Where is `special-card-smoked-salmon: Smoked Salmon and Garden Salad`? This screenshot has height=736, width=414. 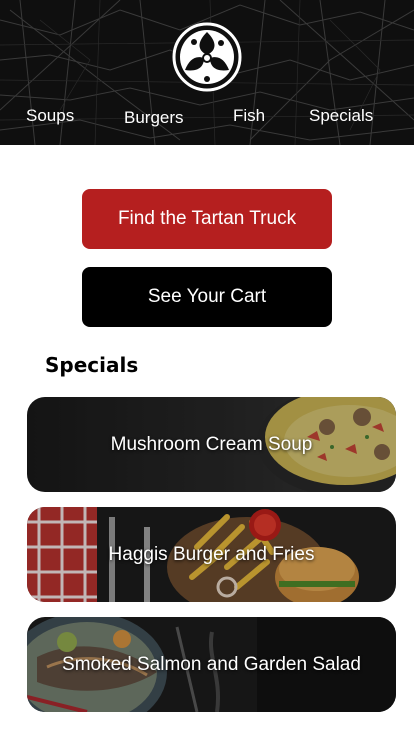
special-card-smoked-salmon: Smoked Salmon and Garden Salad is located at coordinates (211, 664).